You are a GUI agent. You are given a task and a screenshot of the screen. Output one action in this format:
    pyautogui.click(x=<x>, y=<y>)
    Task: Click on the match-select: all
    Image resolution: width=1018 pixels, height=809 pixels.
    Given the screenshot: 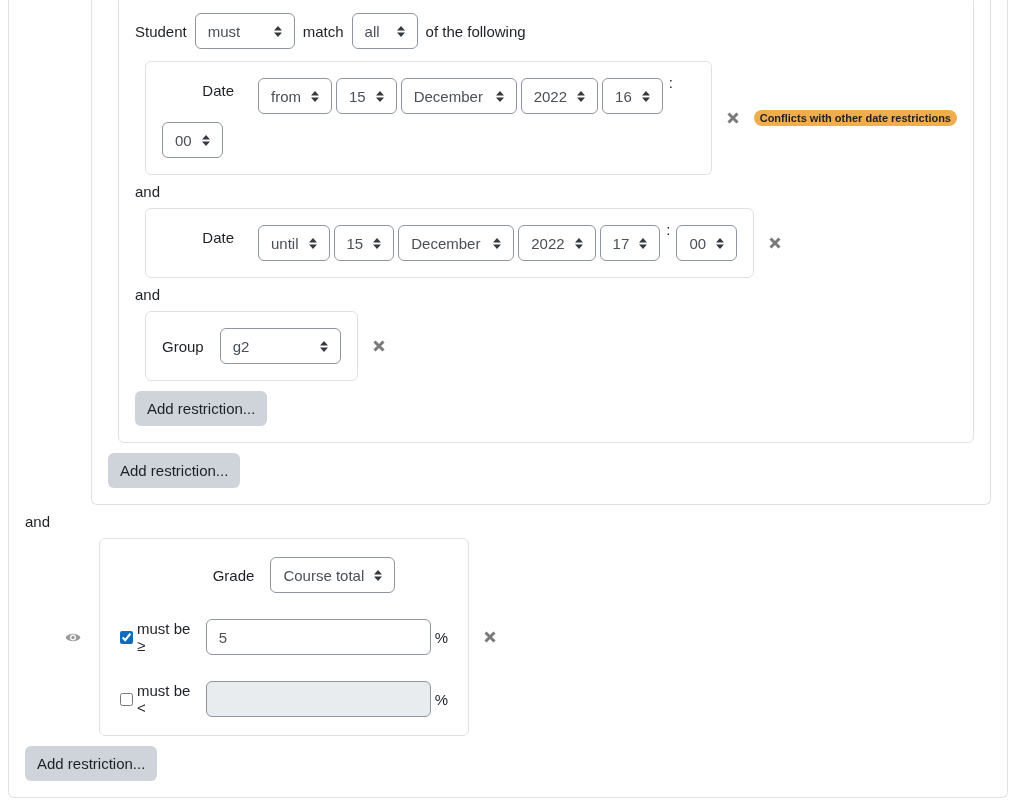 What is the action you would take?
    pyautogui.click(x=384, y=31)
    